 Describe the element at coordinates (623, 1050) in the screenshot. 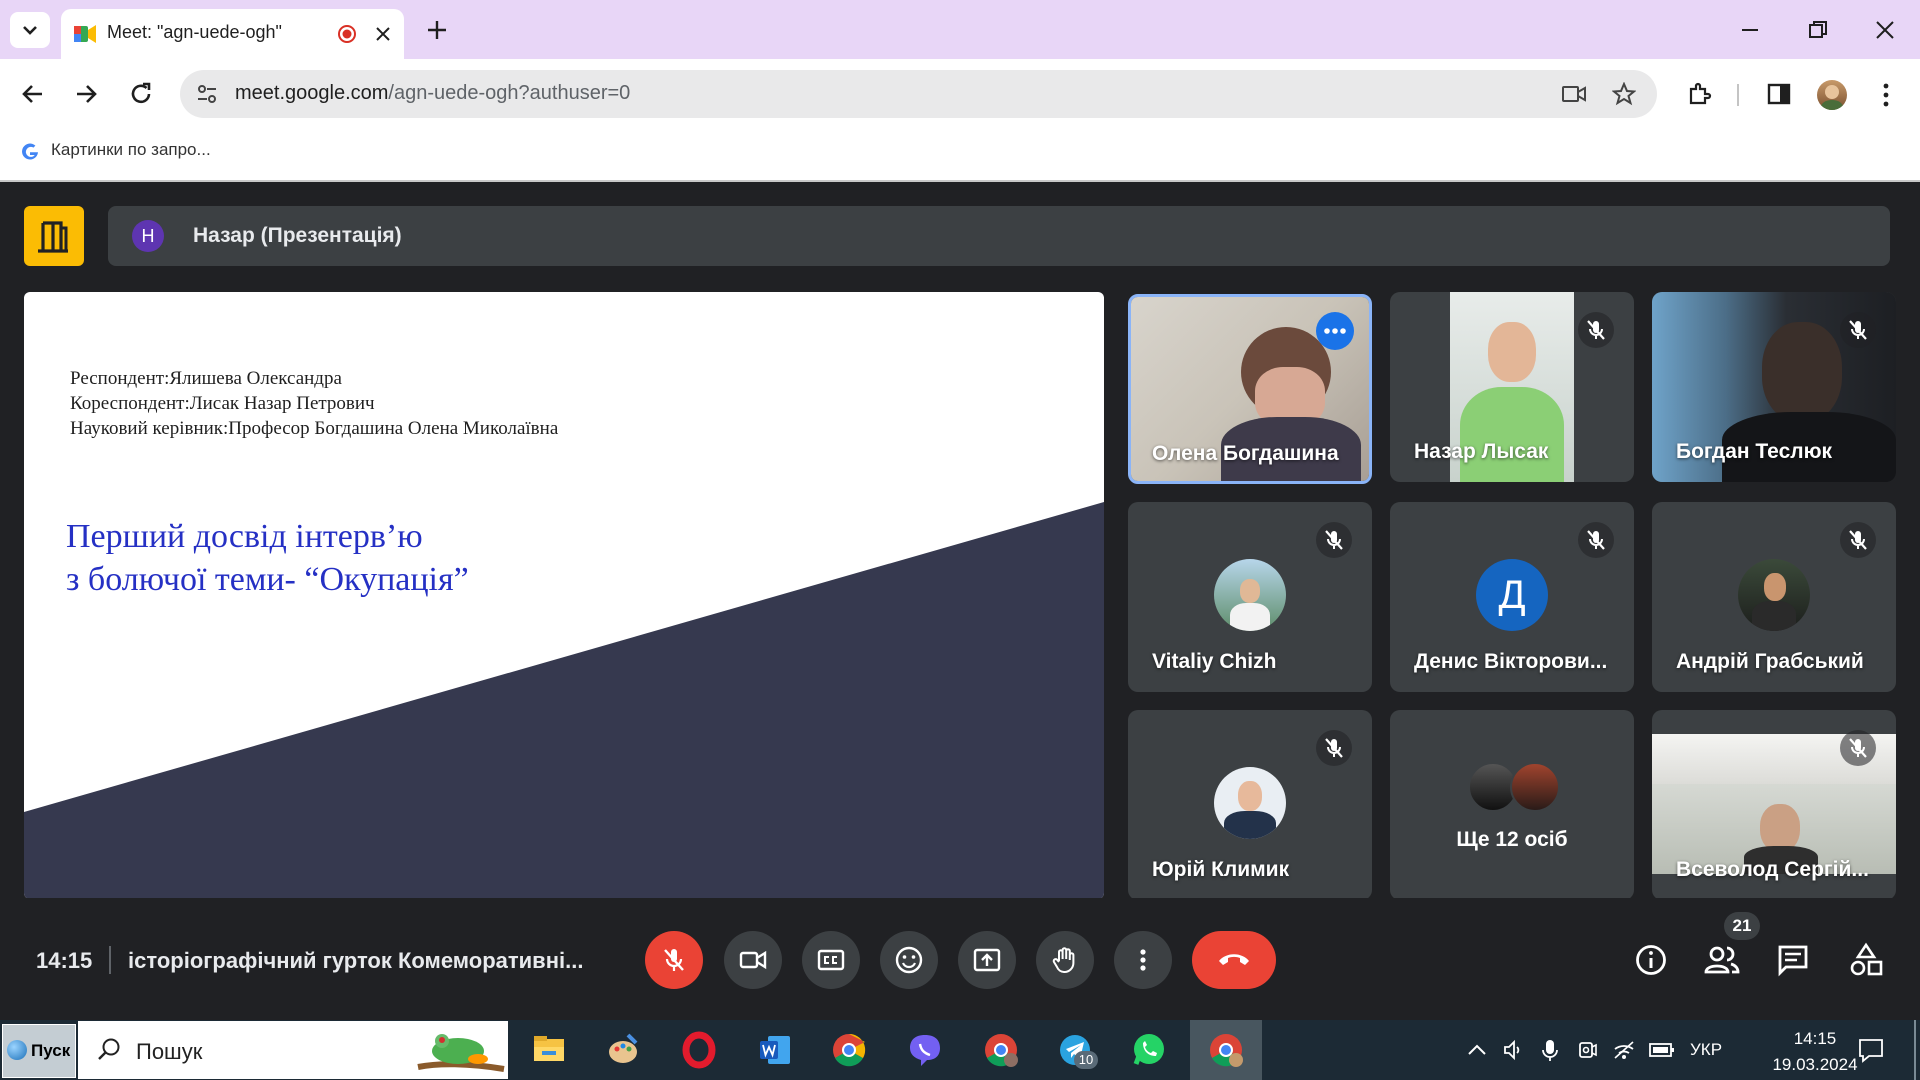

I see `paint-icon` at that location.